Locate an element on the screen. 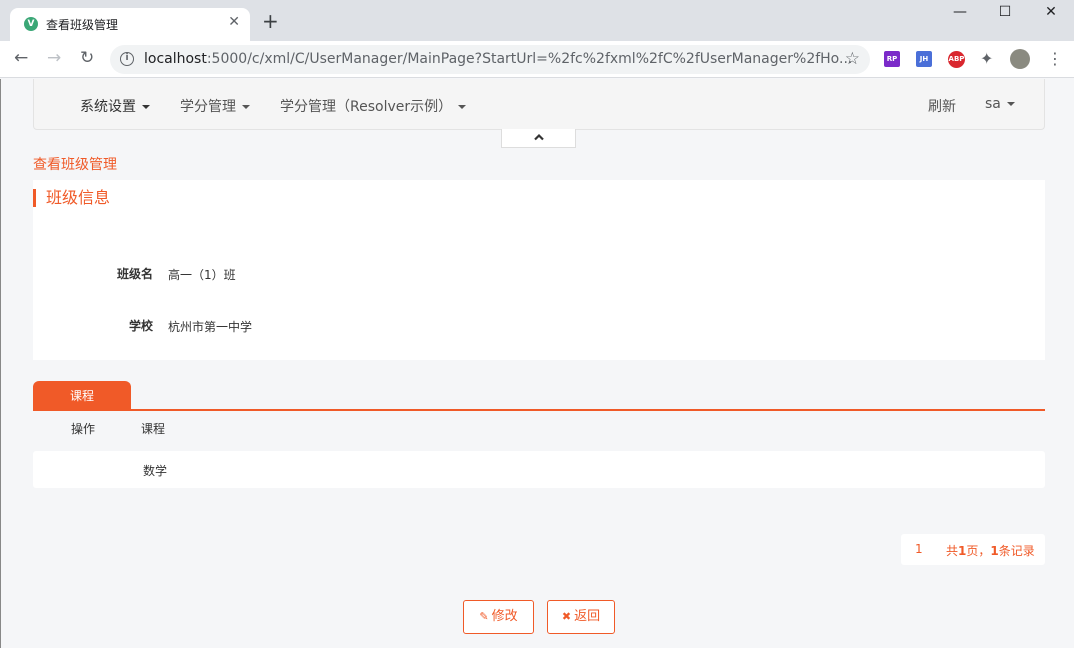 This screenshot has height=648, width=1074. collapse-navbar-button is located at coordinates (538, 138).